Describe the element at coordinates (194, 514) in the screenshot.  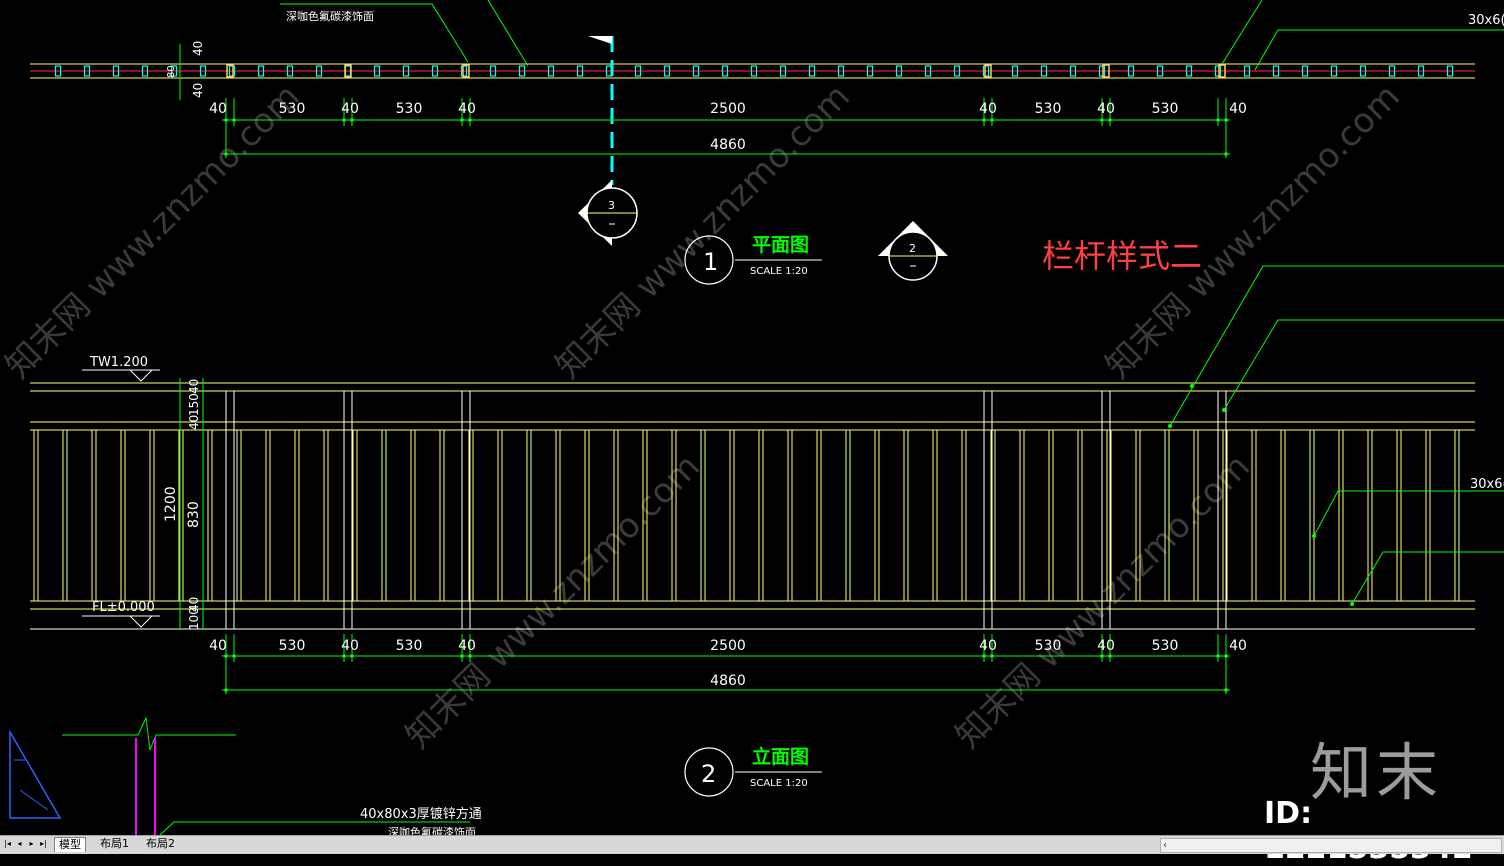
I see `elev-vdim-830: 830` at that location.